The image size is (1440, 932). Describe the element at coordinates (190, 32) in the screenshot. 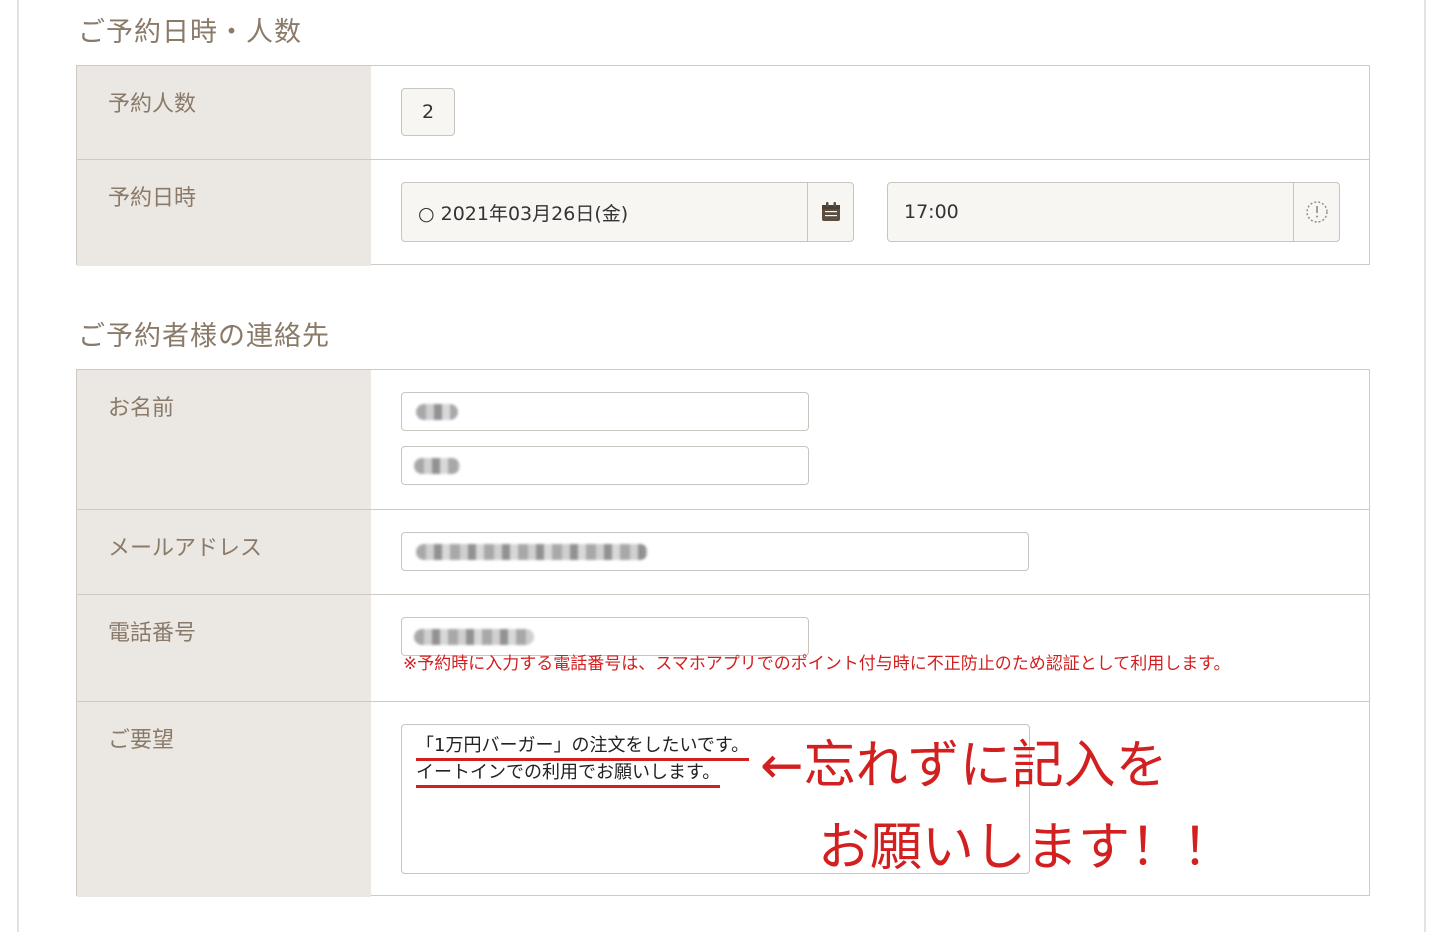

I see `section-title-reservation: ご予約日時・人数` at that location.